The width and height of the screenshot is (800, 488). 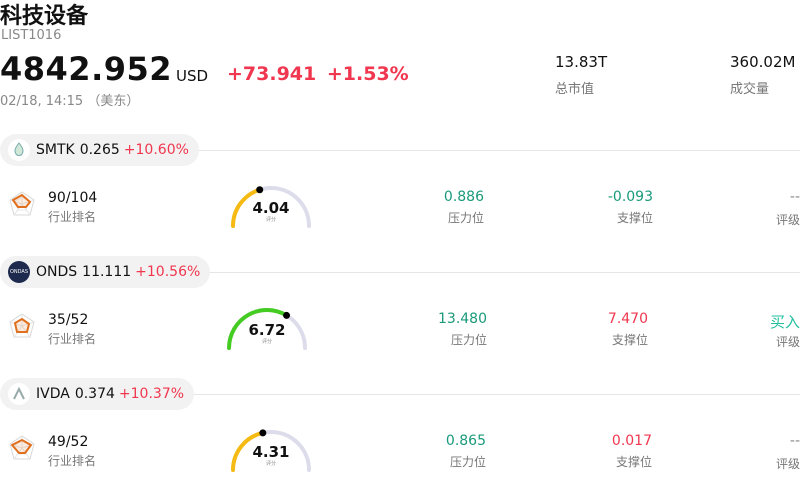 I want to click on score-value: 6.72, so click(x=267, y=330).